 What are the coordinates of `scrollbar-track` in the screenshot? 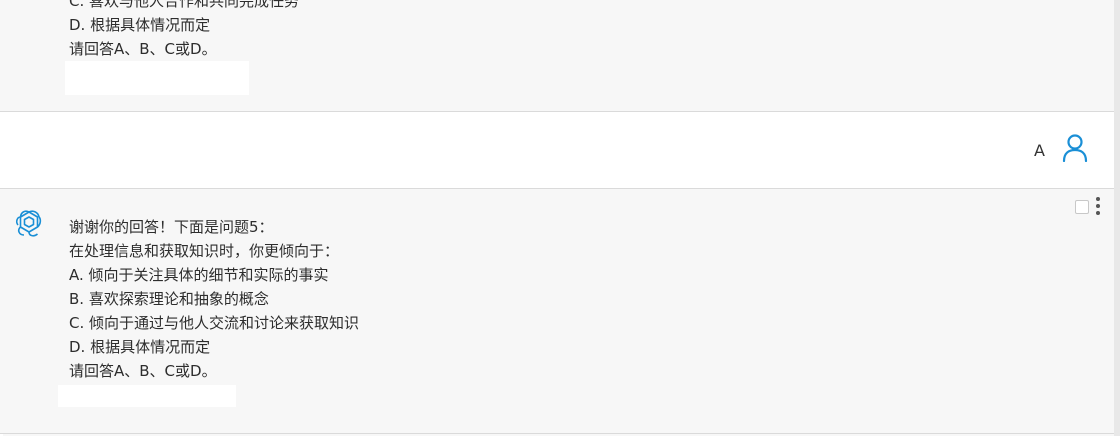 It's located at (1117, 218).